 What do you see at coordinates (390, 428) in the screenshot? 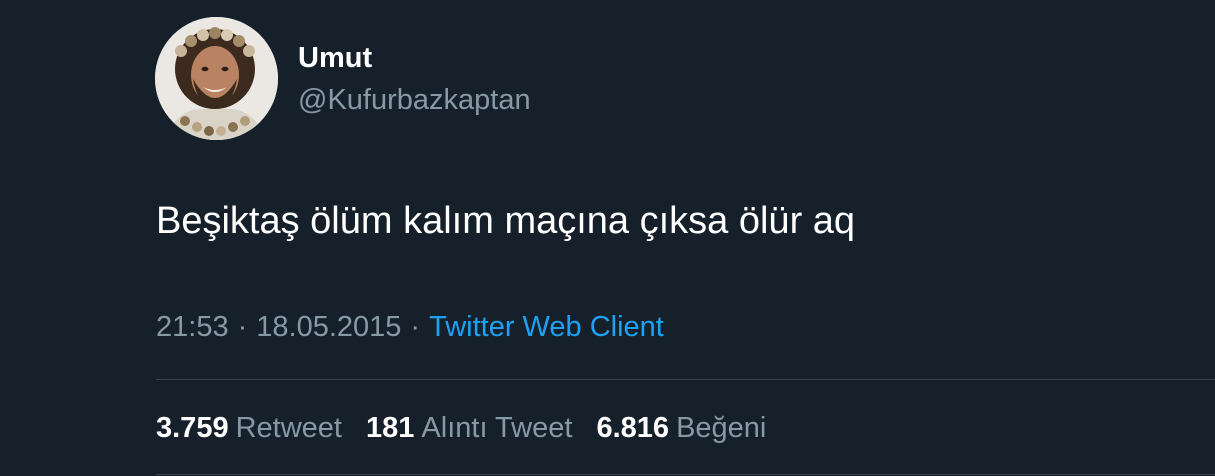
I see `quote-tweets-count: 181` at bounding box center [390, 428].